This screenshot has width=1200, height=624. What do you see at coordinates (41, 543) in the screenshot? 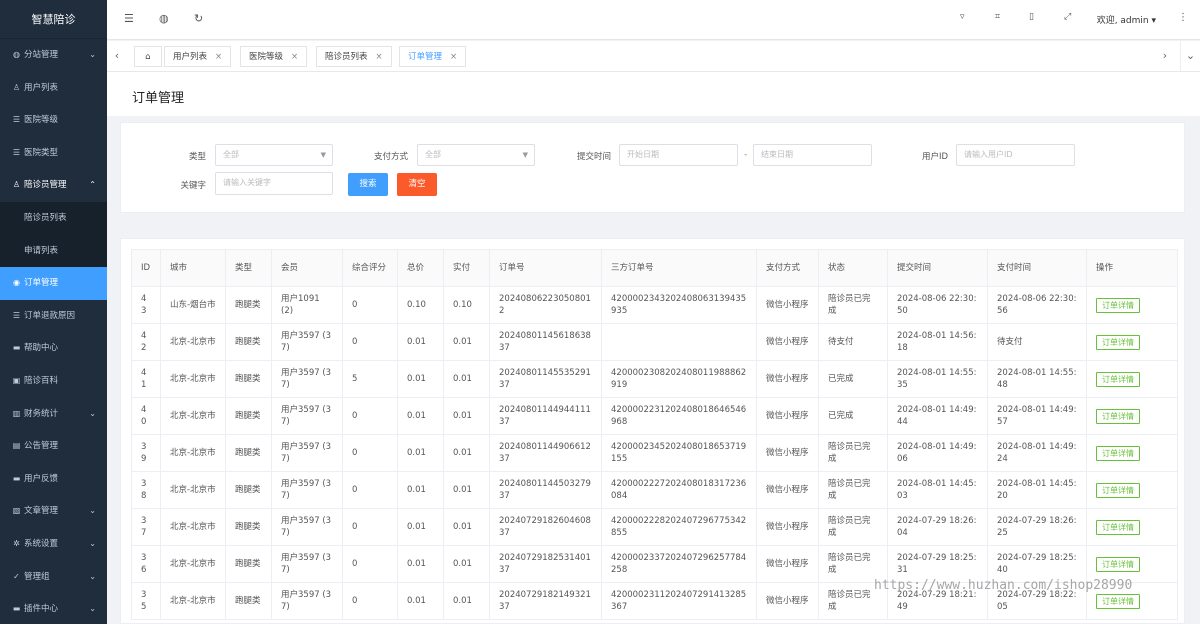
I see `sidebar-item-label: 系统设置` at bounding box center [41, 543].